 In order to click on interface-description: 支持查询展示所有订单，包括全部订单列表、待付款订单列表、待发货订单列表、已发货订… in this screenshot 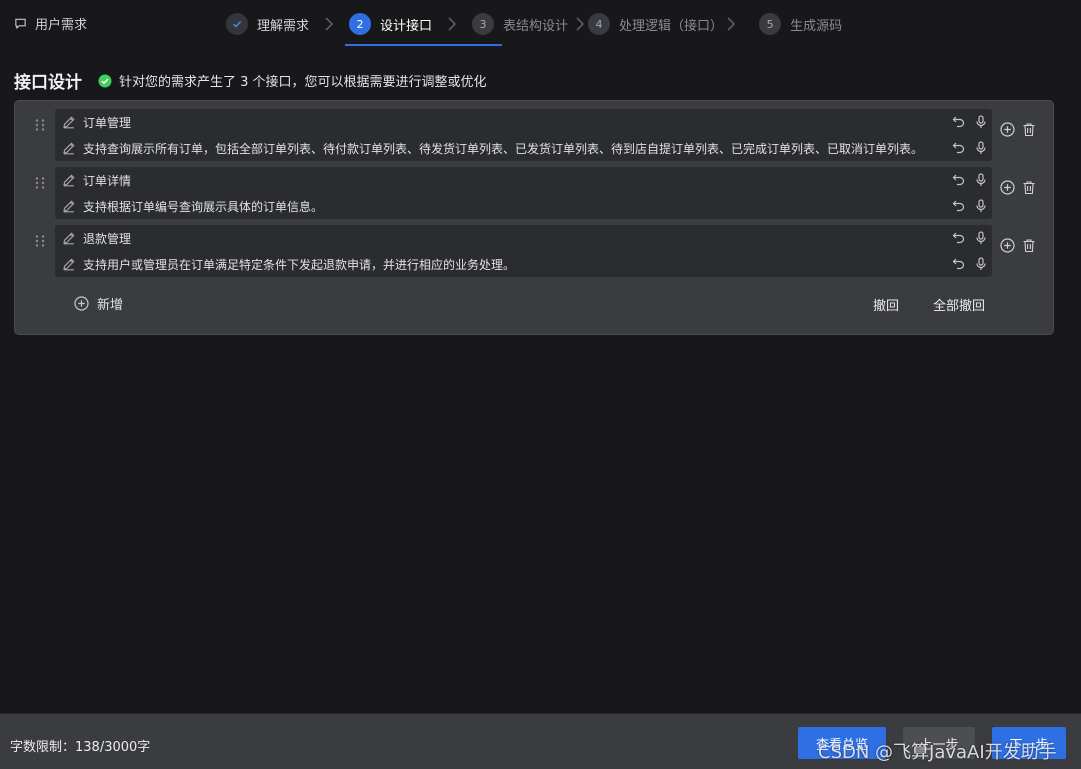, I will do `click(503, 148)`.